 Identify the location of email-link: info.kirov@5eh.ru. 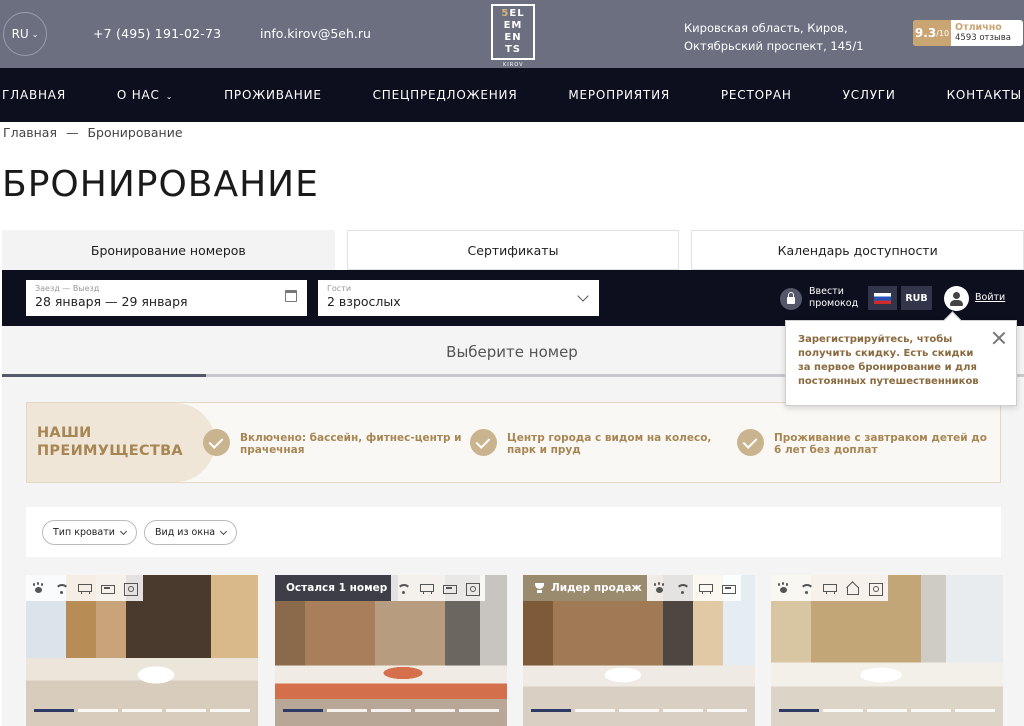
(315, 33).